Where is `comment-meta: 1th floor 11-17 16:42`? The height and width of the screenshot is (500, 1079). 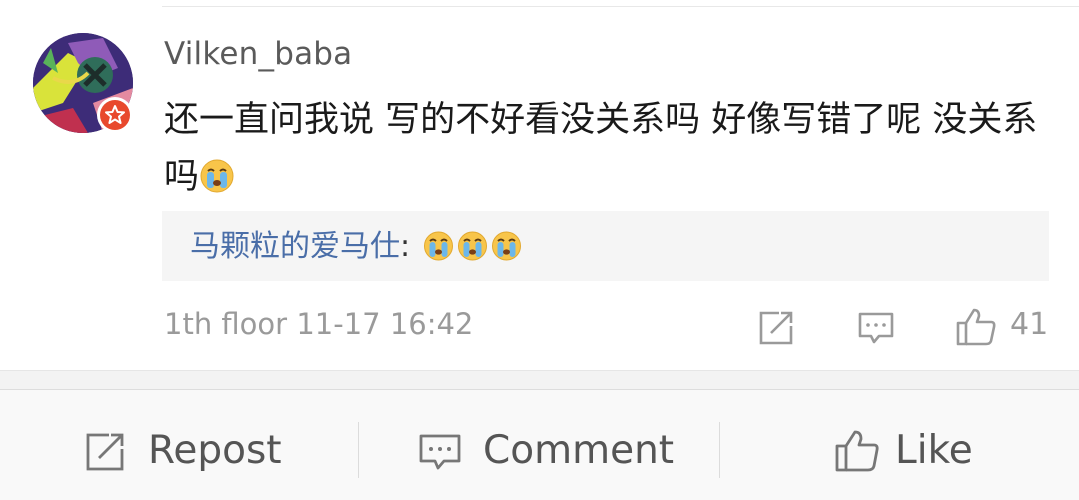 comment-meta: 1th floor 11-17 16:42 is located at coordinates (318, 324).